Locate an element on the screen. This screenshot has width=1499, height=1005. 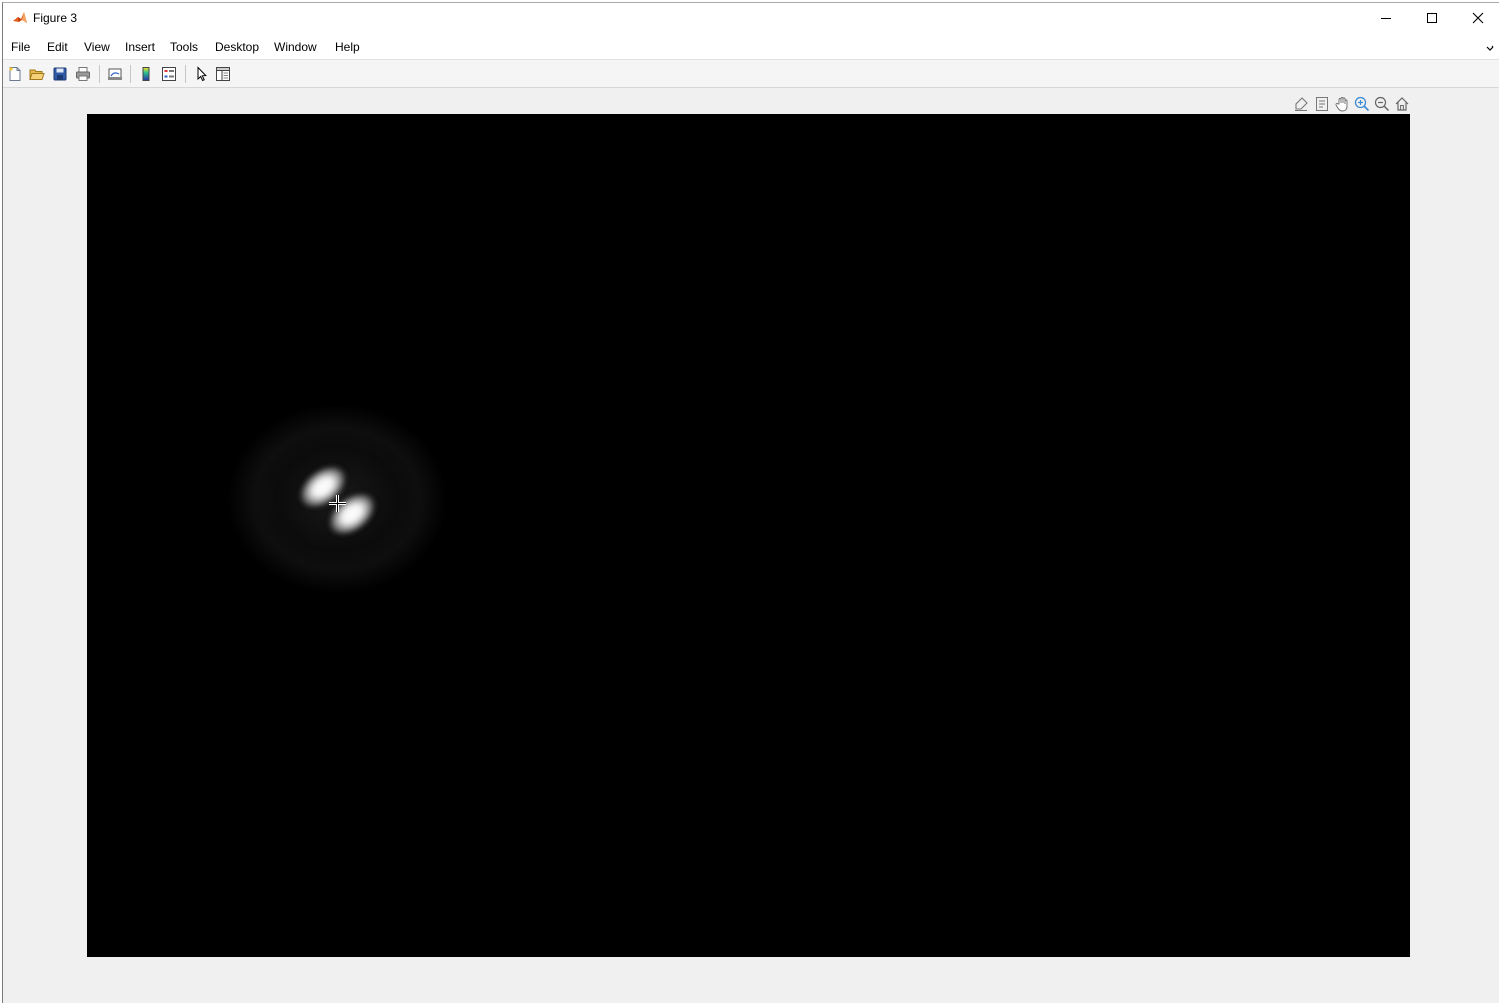
window-edge is located at coordinates (1, 950).